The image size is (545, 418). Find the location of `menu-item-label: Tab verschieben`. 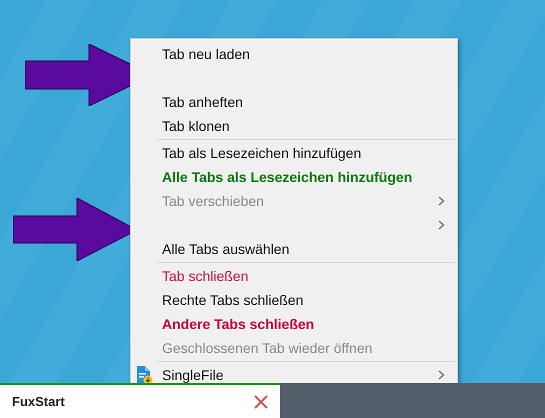

menu-item-label: Tab verschieben is located at coordinates (213, 201).